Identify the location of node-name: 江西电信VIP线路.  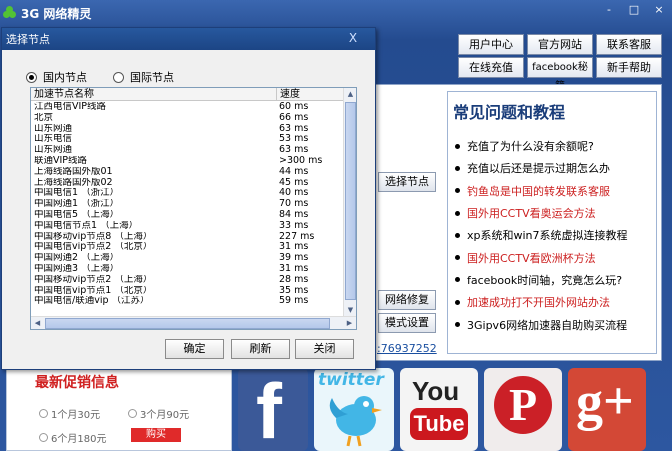
(70, 107).